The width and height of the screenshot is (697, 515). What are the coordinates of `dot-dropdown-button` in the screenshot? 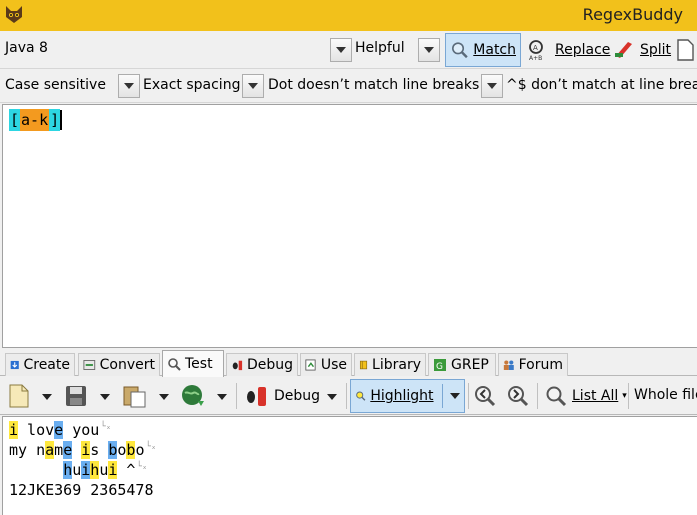 It's located at (492, 86).